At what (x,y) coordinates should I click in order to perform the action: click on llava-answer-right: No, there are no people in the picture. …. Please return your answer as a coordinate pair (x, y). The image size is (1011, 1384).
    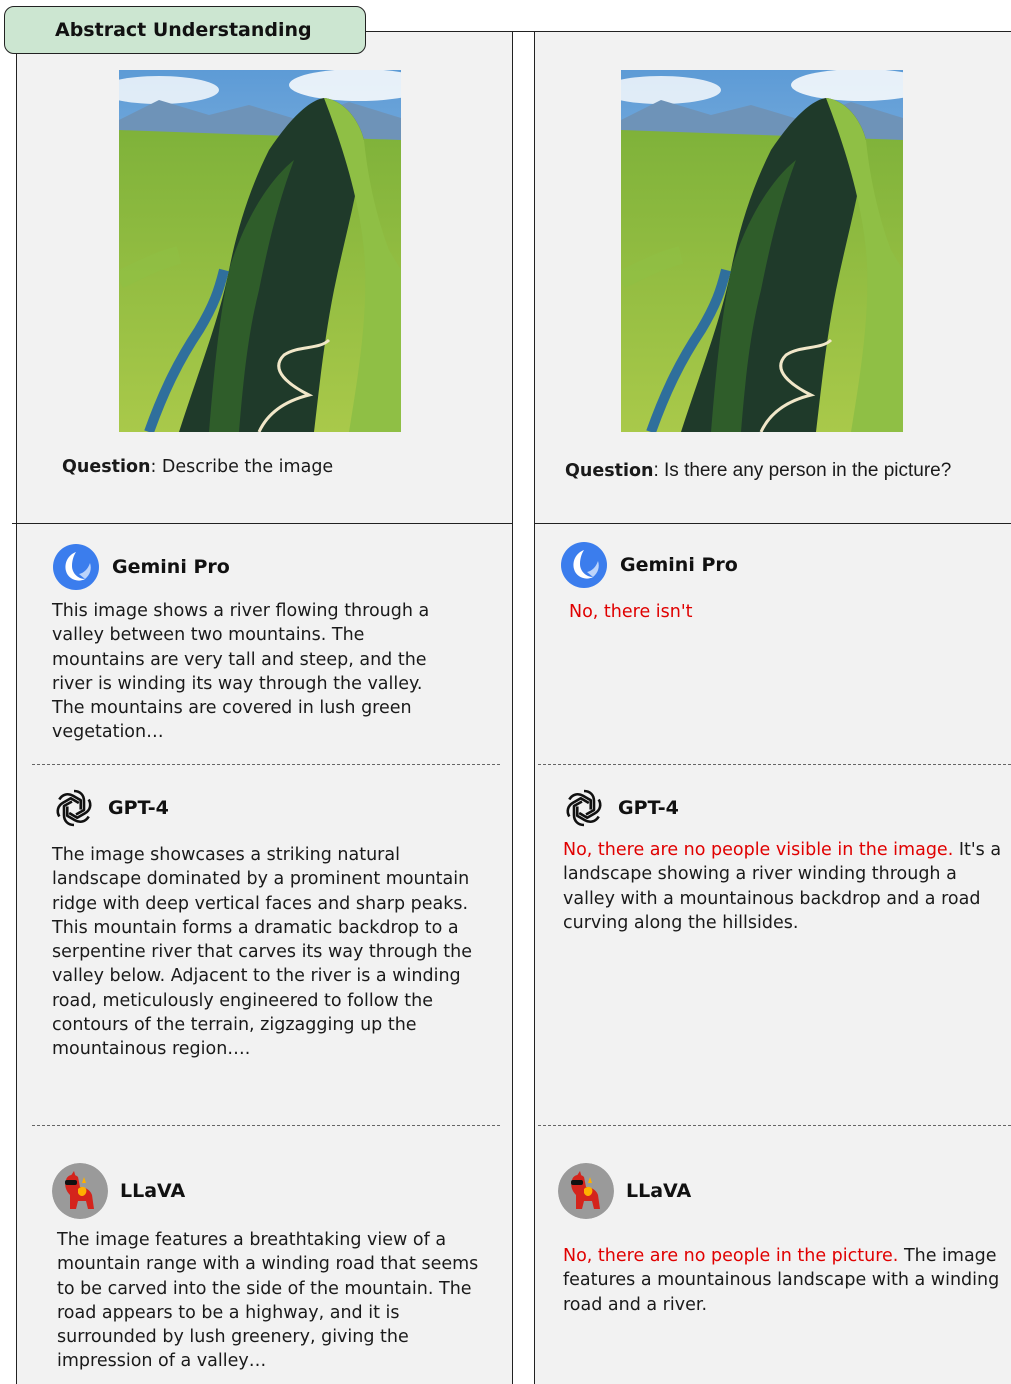
    Looking at the image, I should click on (783, 1280).